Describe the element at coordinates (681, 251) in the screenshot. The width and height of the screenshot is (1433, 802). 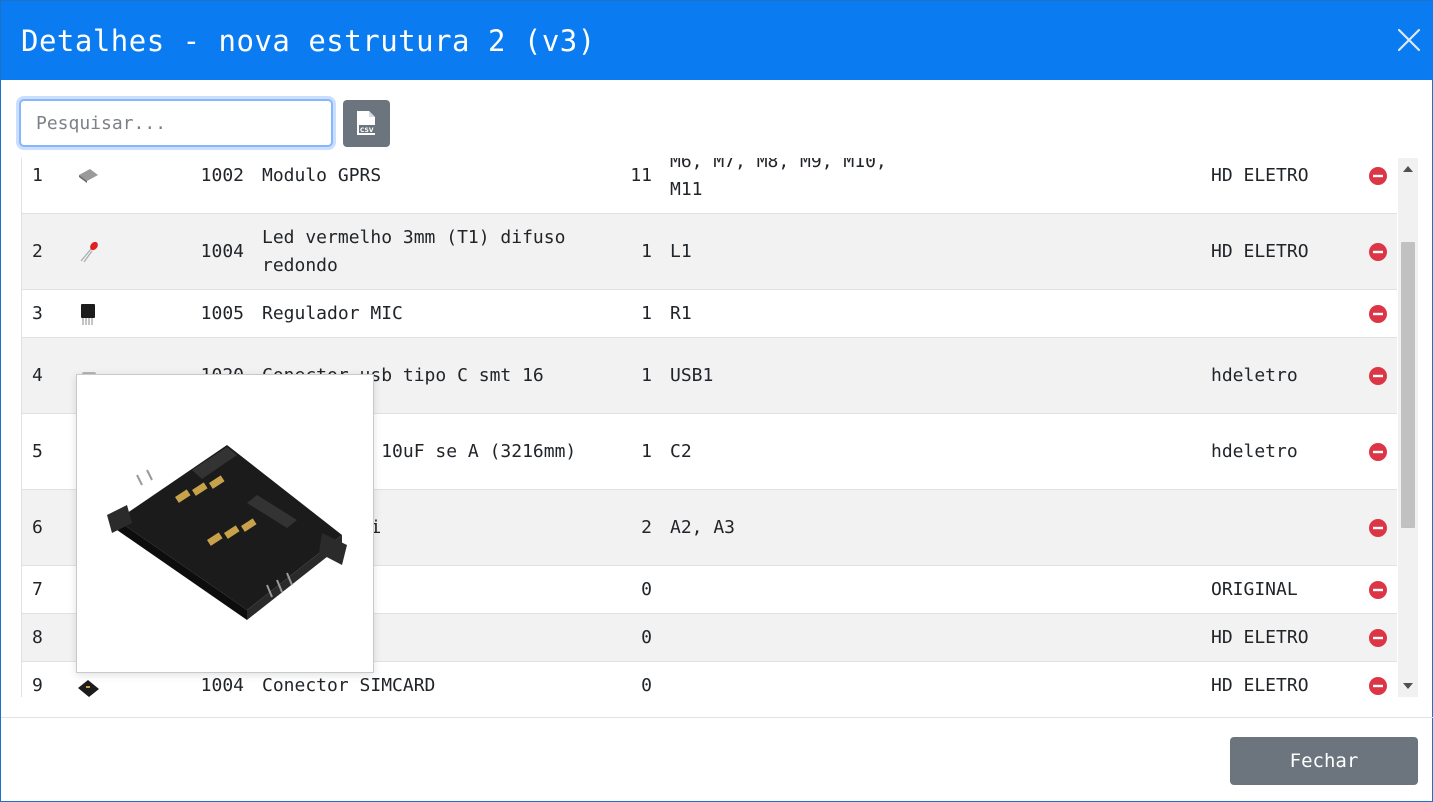
I see `component-references: L1` at that location.